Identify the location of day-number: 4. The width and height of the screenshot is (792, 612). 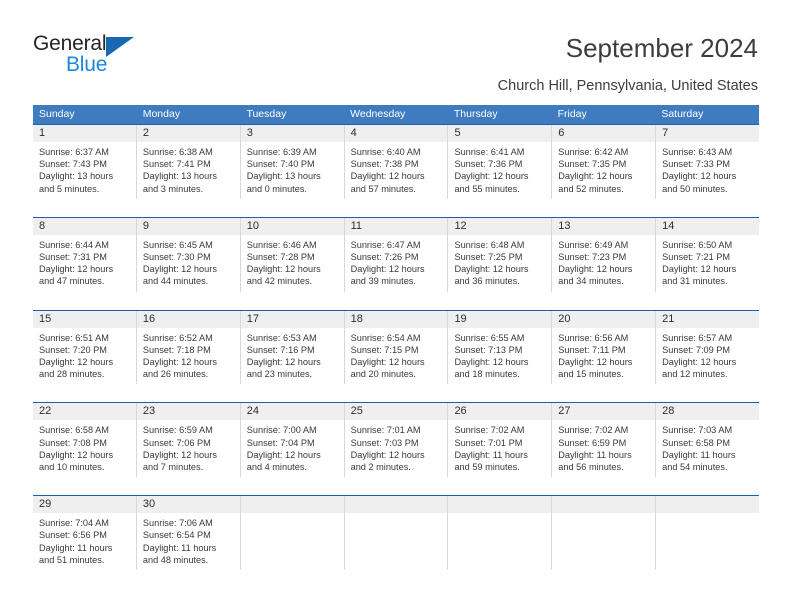
(396, 133).